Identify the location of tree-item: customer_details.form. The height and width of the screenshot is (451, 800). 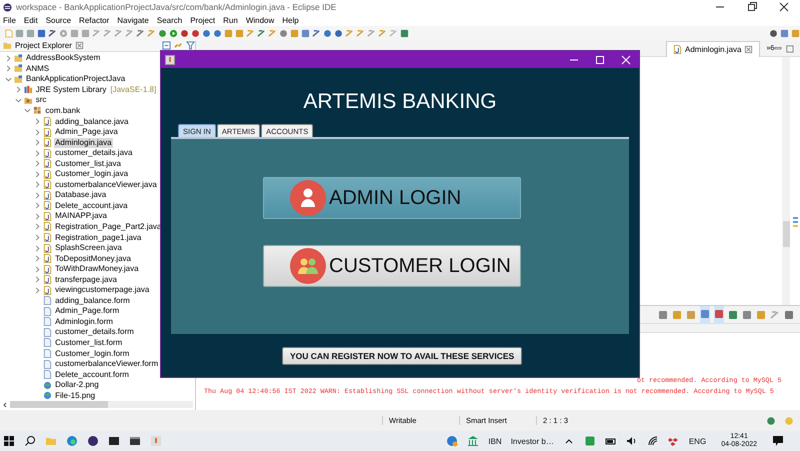
(94, 332).